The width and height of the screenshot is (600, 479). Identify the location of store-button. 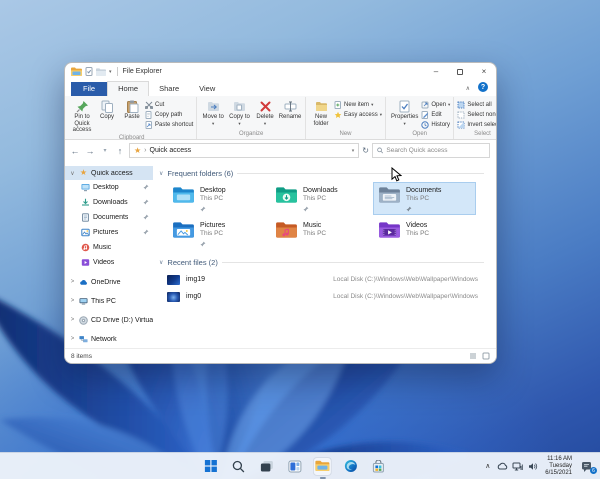
(378, 466).